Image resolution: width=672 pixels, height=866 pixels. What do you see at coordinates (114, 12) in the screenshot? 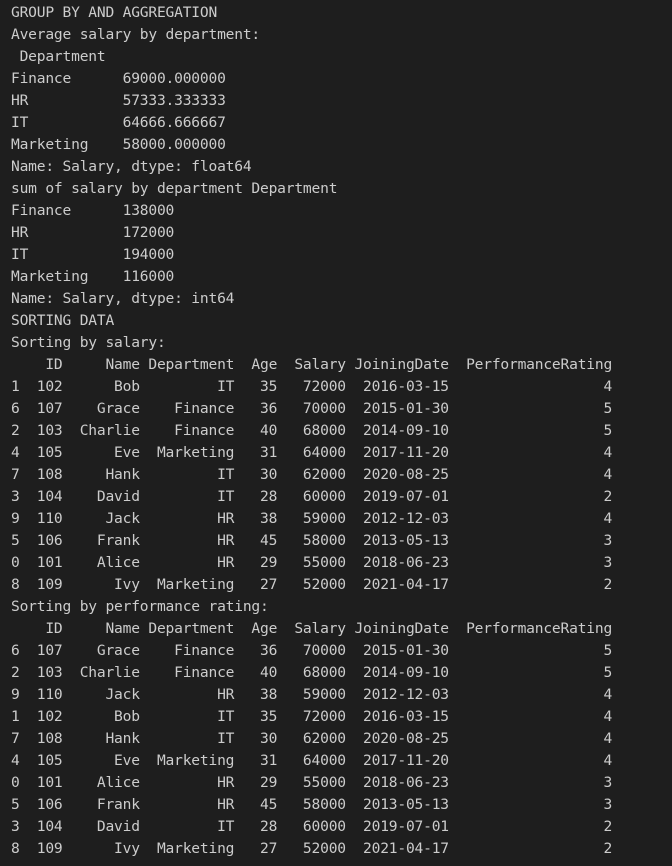
I see `line-groupby-header: GROUP BY AND AGGREGATION` at bounding box center [114, 12].